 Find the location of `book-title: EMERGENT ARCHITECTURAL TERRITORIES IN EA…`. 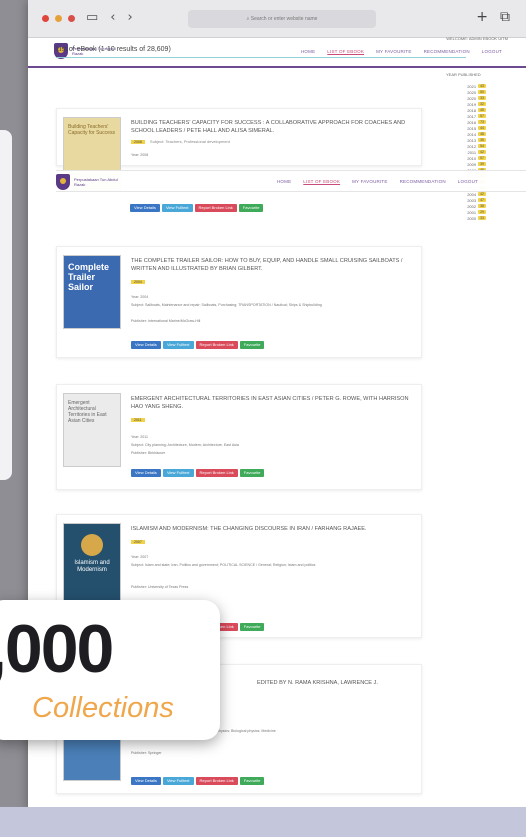

book-title: EMERGENT ARCHITECTURAL TERRITORIES IN EA… is located at coordinates (271, 403).